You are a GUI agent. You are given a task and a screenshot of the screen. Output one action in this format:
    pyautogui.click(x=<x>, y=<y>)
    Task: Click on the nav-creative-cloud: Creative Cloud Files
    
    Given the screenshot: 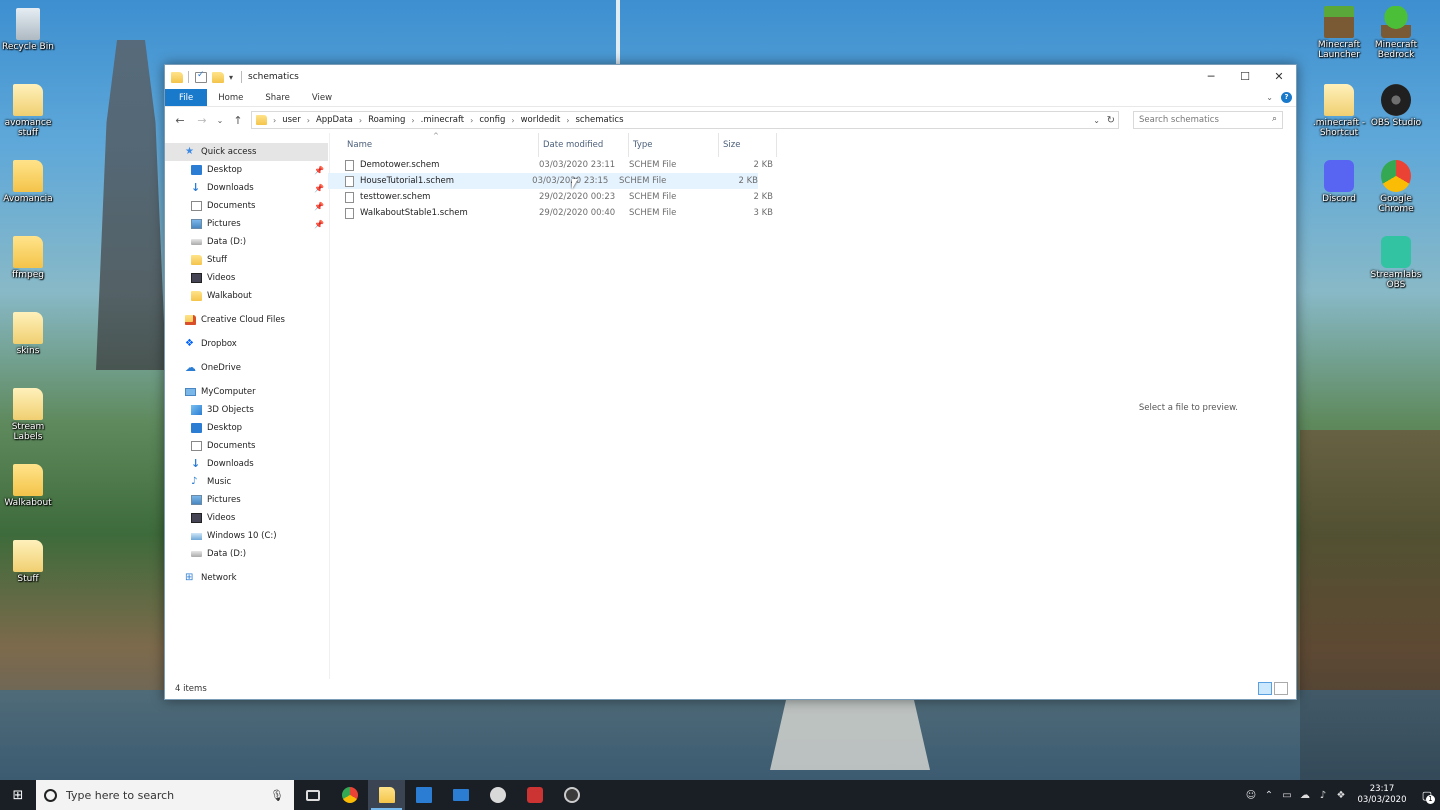 What is the action you would take?
    pyautogui.click(x=246, y=320)
    